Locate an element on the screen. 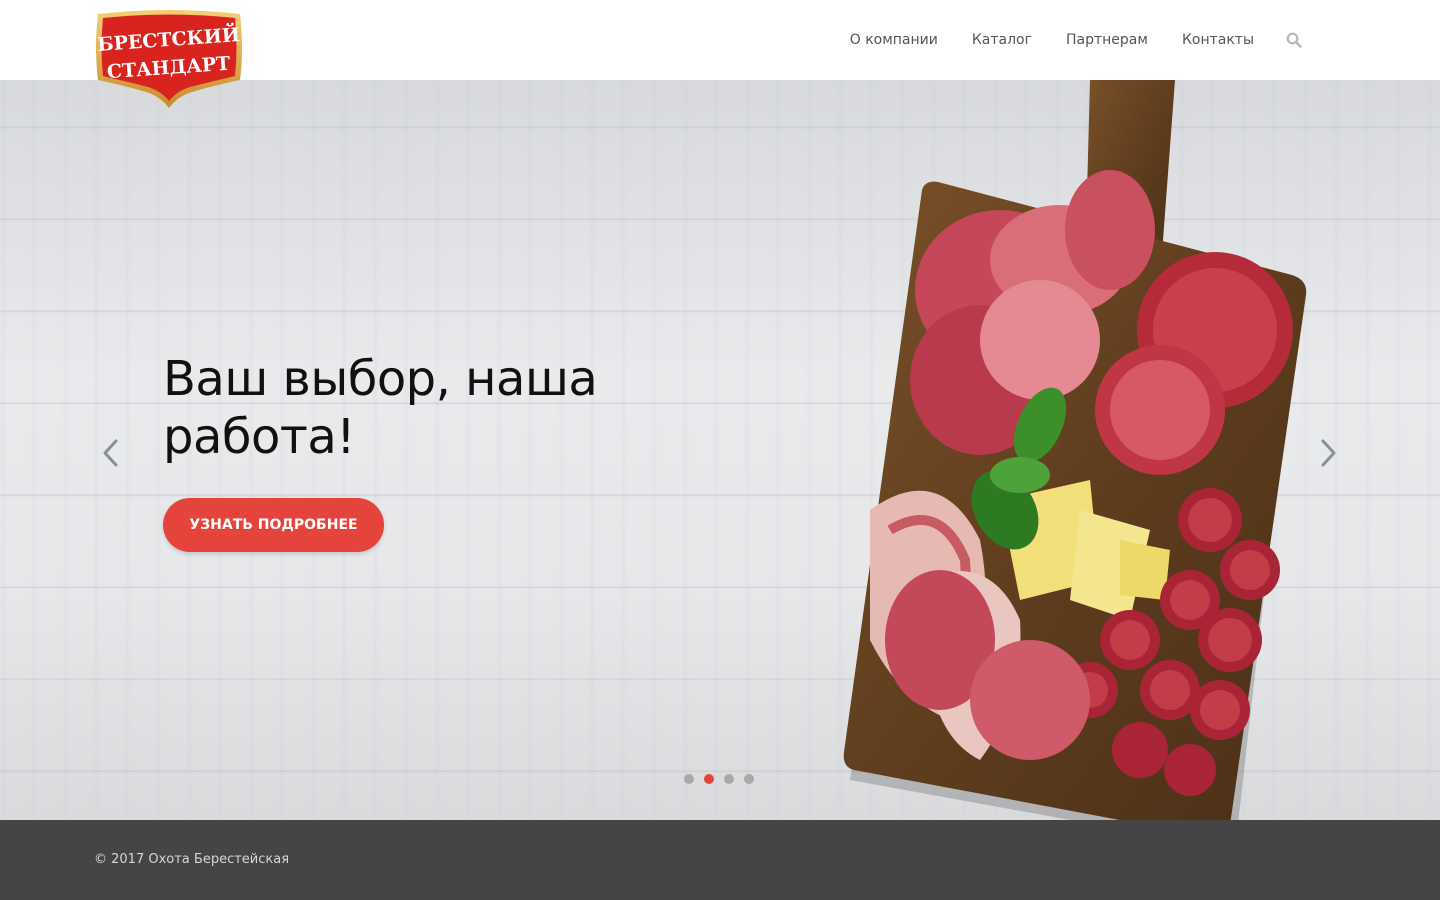 The width and height of the screenshot is (1440, 900). copyright-text: © 2017 Охота Берестейская is located at coordinates (192, 859).